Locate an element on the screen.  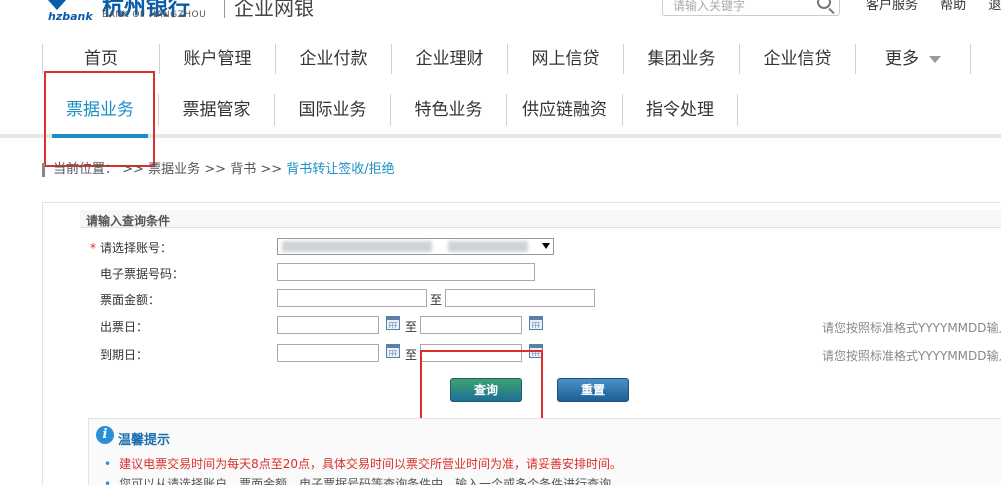
nav-label: 企业付款 is located at coordinates (333, 59).